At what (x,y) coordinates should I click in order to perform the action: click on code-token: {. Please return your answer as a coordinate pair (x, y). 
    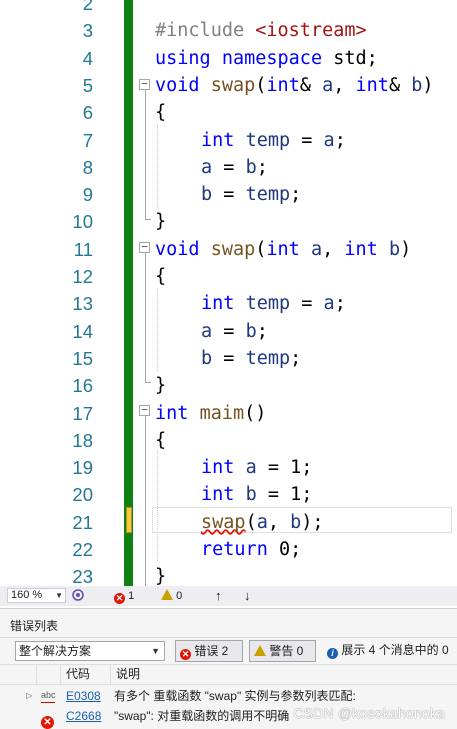
    Looking at the image, I should click on (161, 113).